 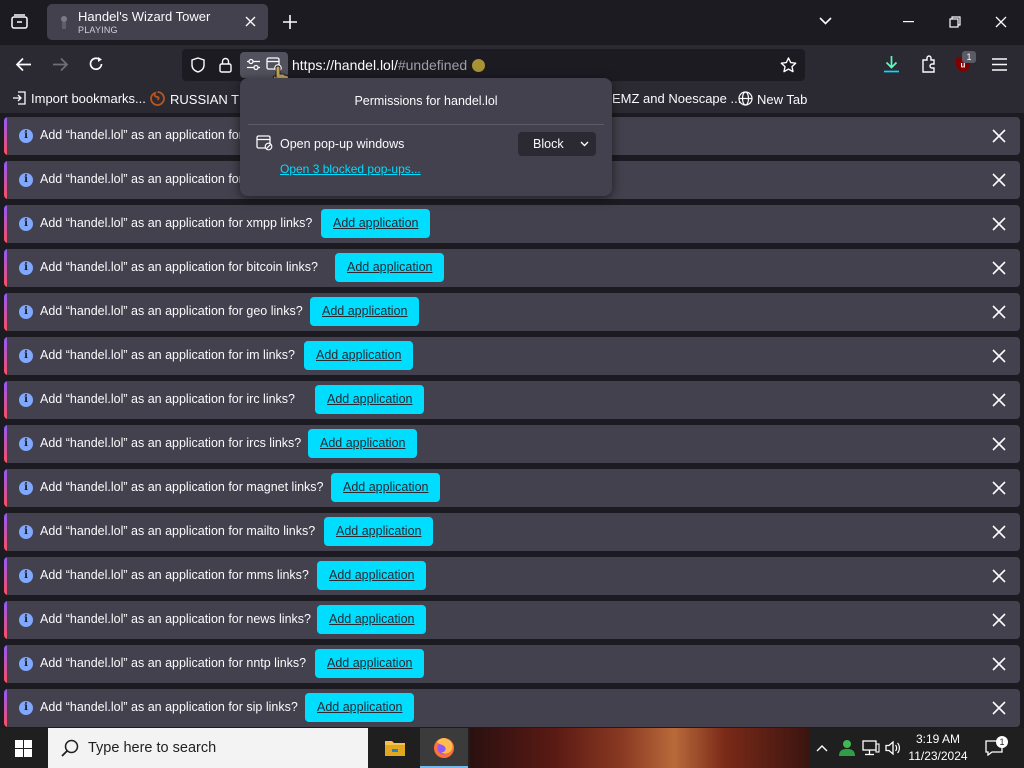 What do you see at coordinates (157, 98) in the screenshot?
I see `bookmark-favicon-icon` at bounding box center [157, 98].